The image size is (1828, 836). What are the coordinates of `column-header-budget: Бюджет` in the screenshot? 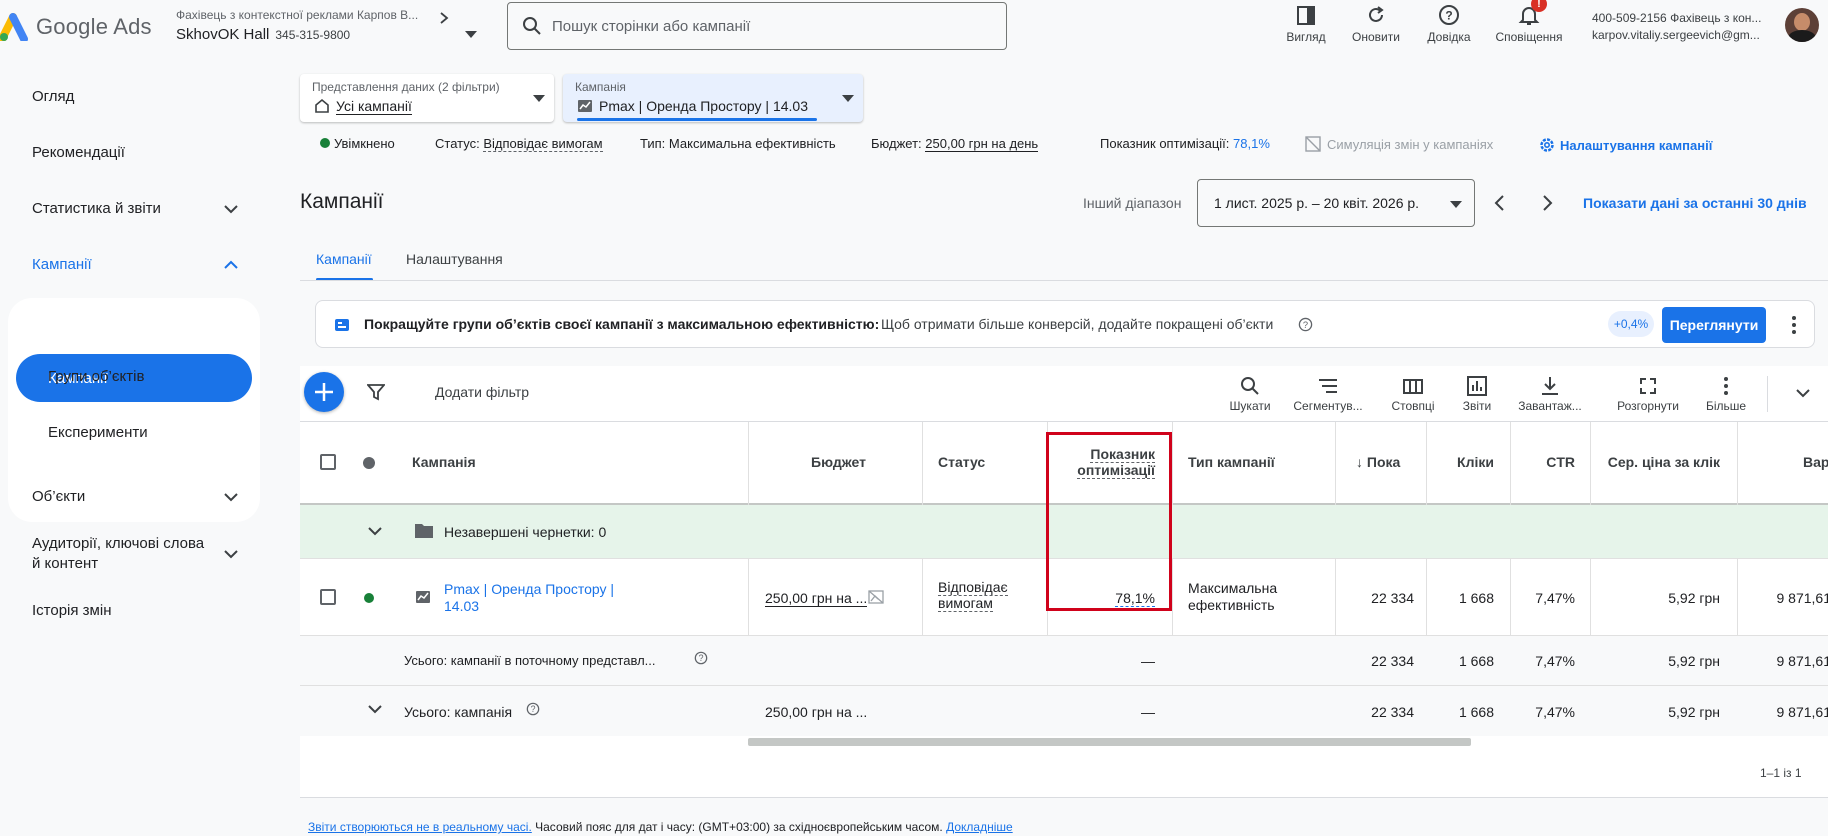 It's located at (838, 462).